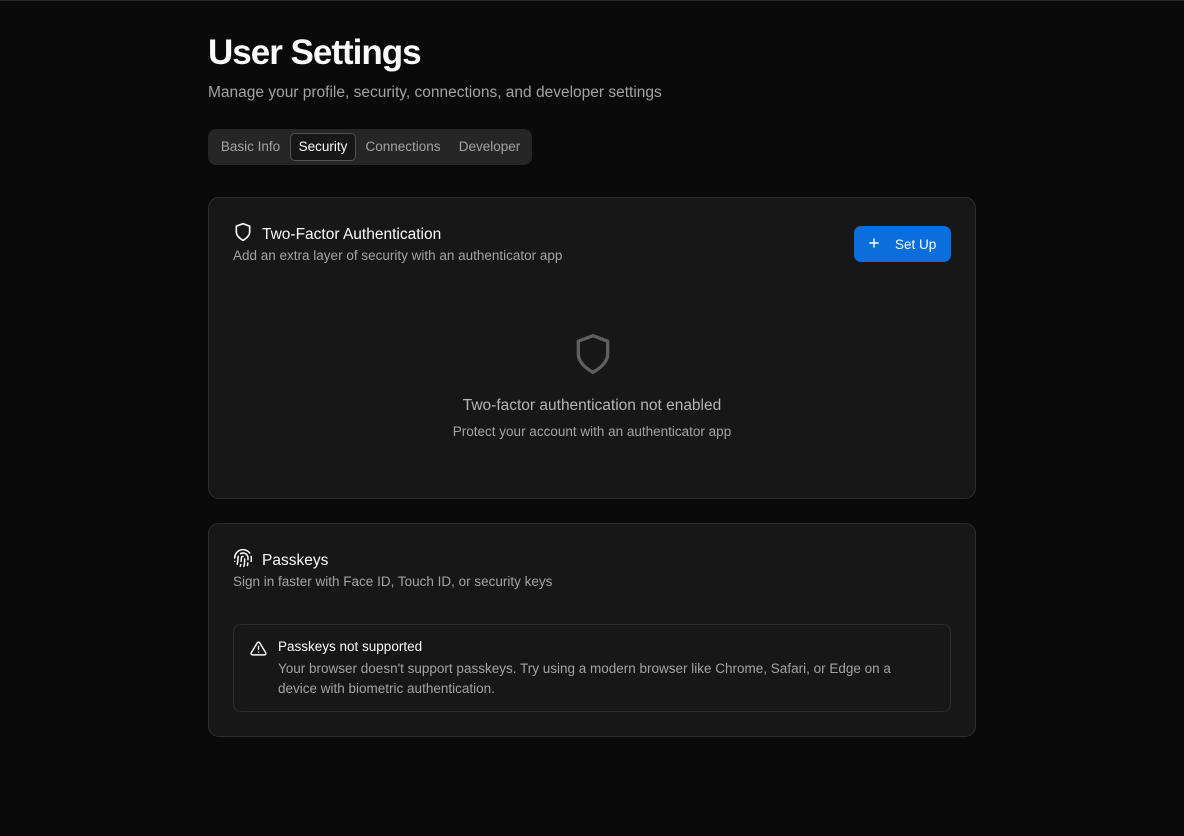  I want to click on fingerprint-icon, so click(243, 560).